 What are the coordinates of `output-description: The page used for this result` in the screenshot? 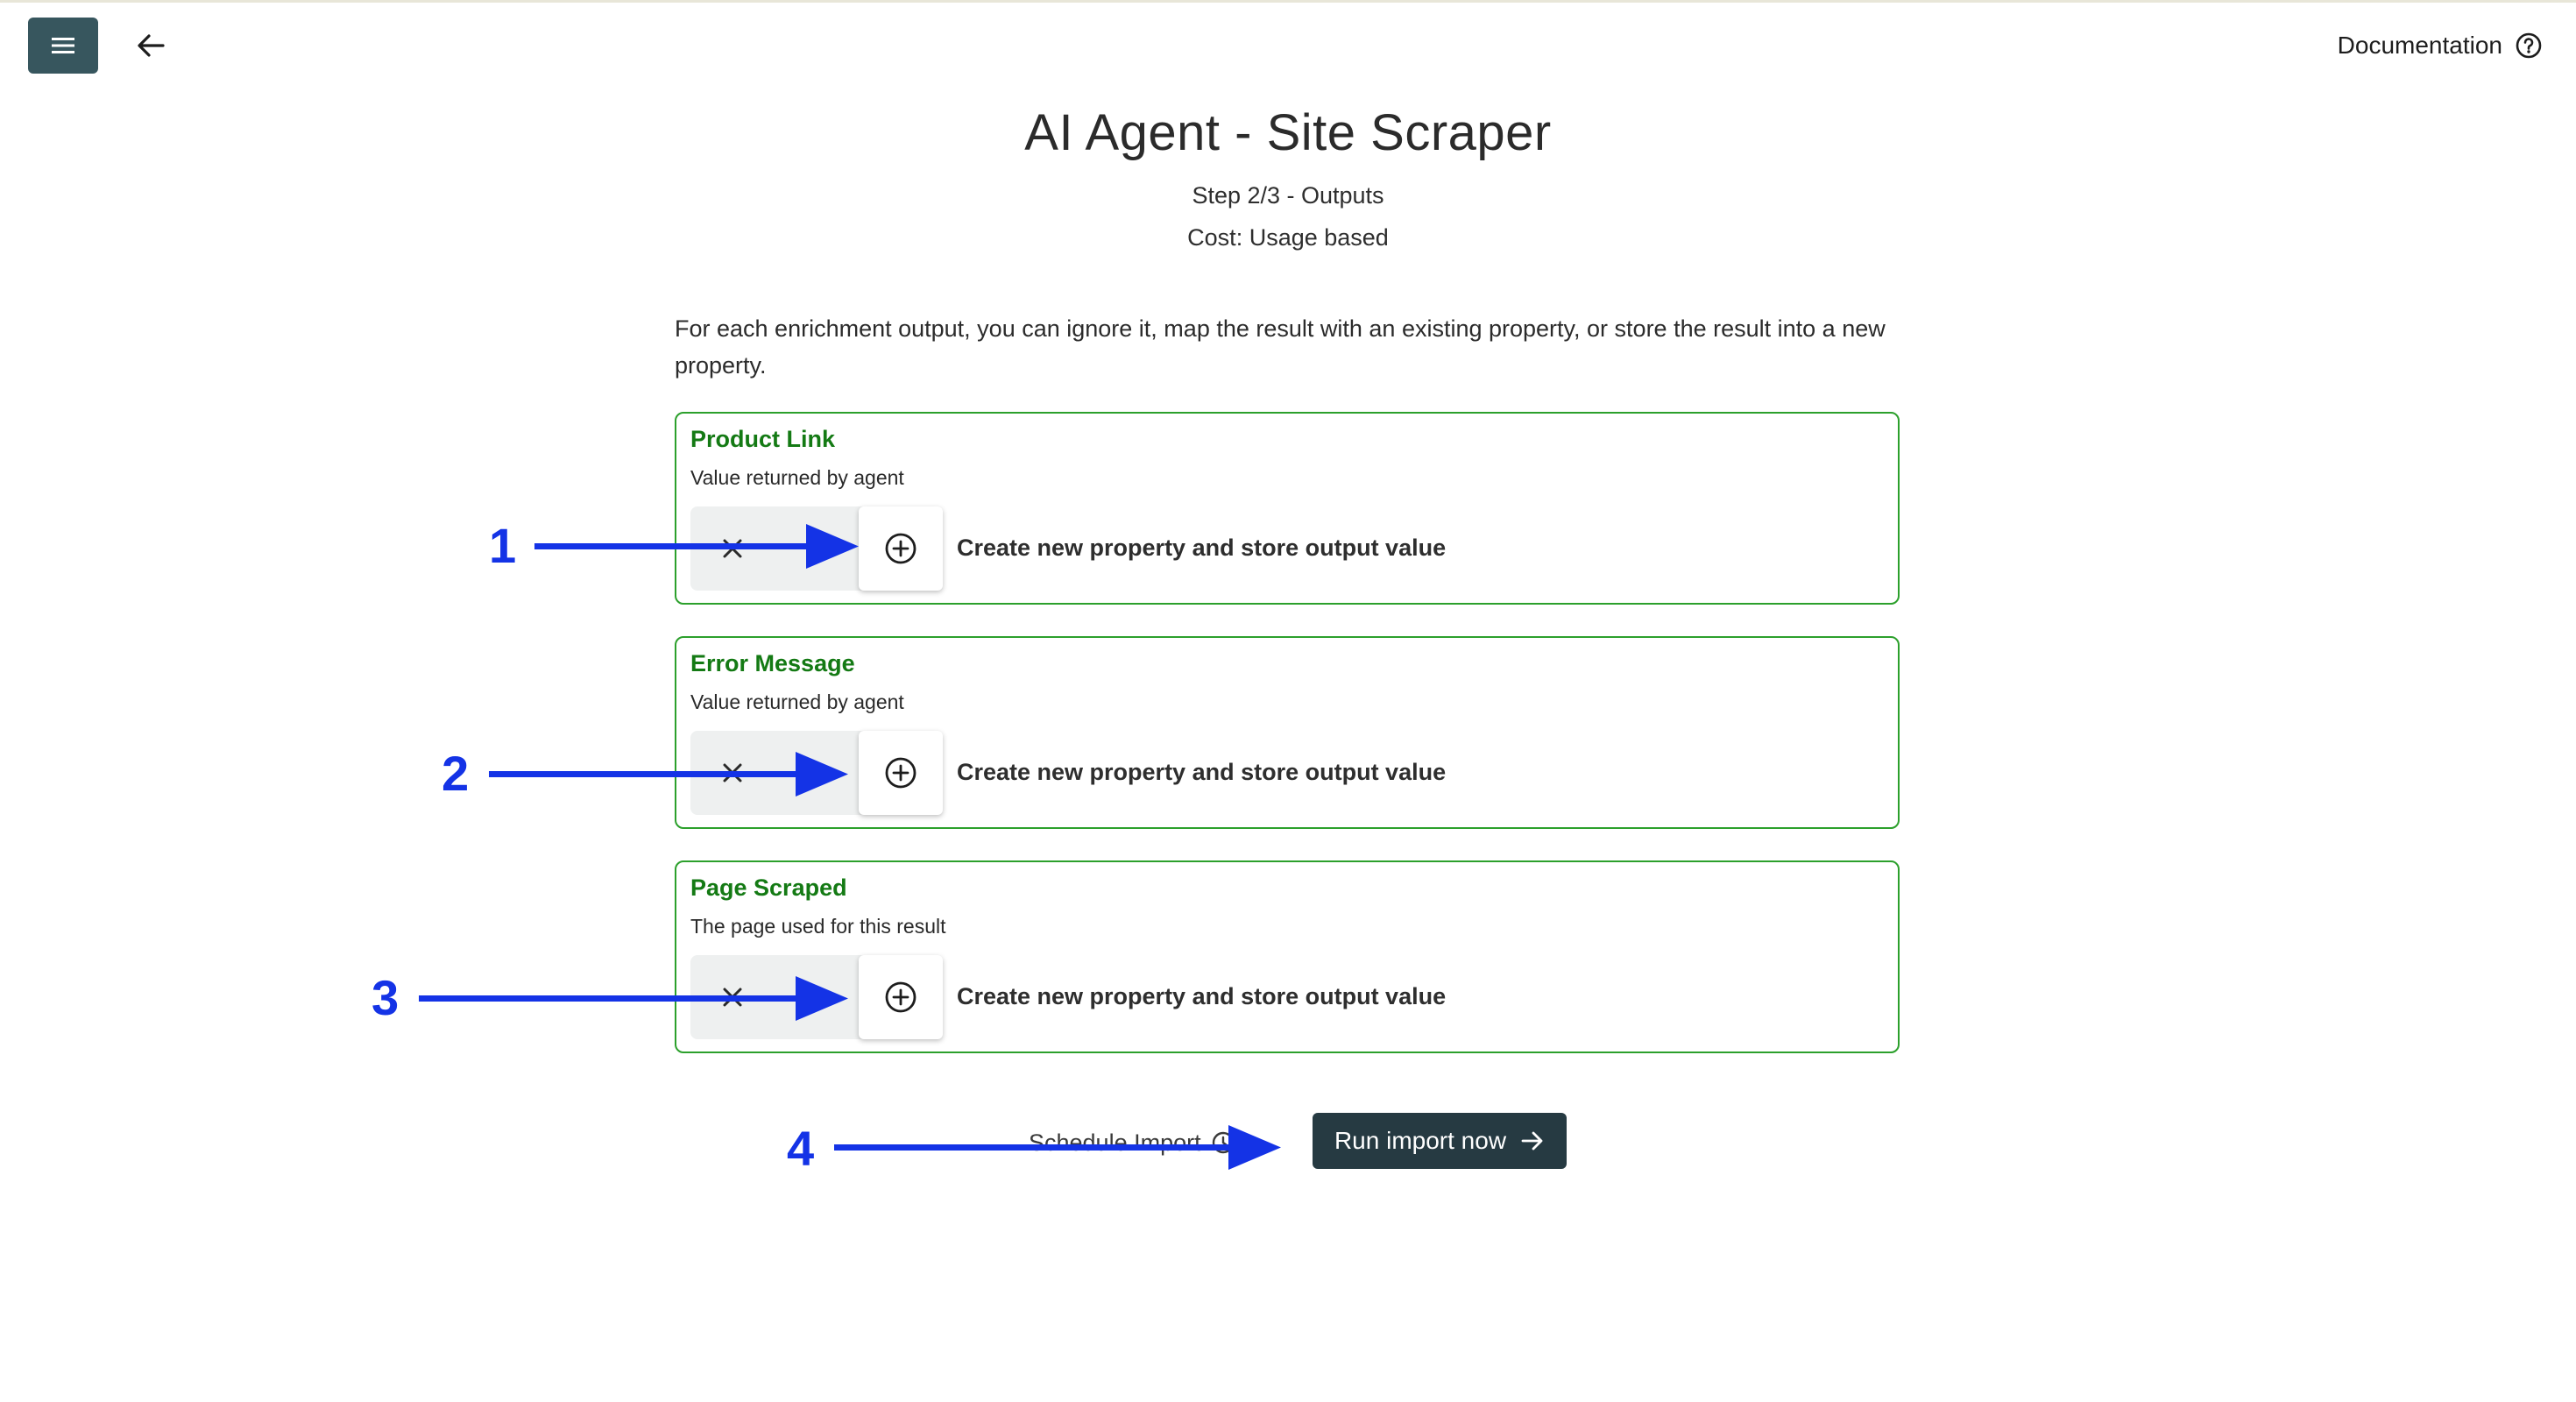 It's located at (818, 926).